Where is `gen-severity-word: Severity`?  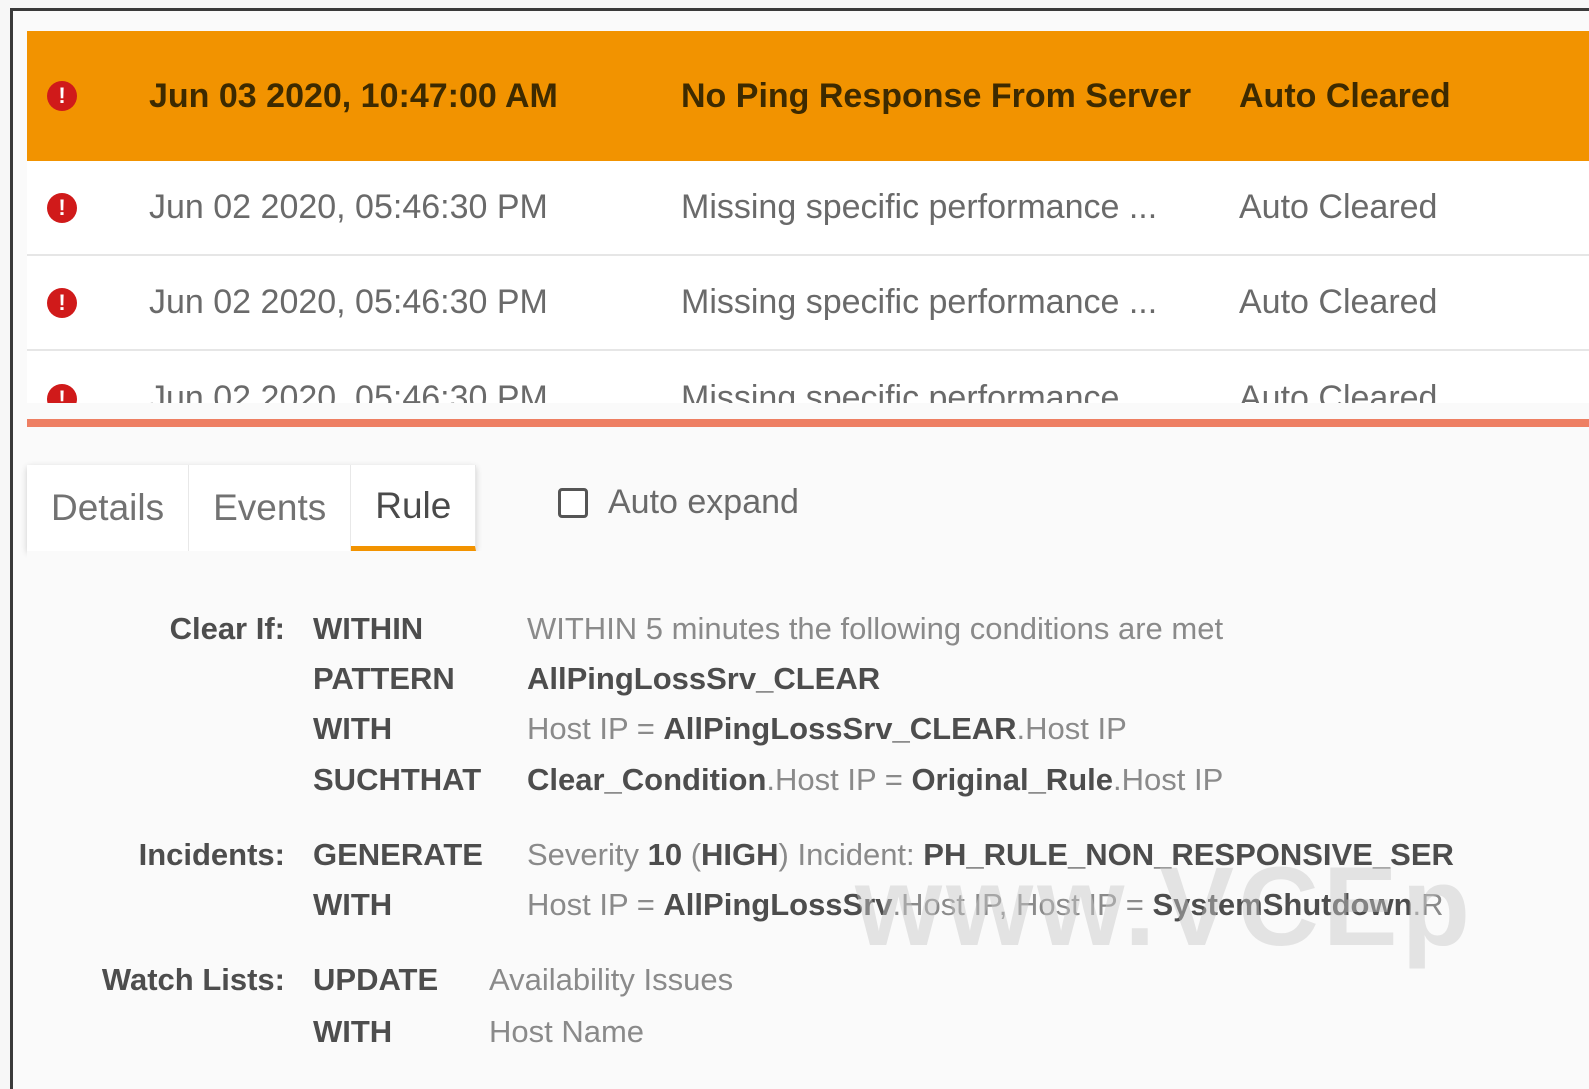 gen-severity-word: Severity is located at coordinates (587, 854).